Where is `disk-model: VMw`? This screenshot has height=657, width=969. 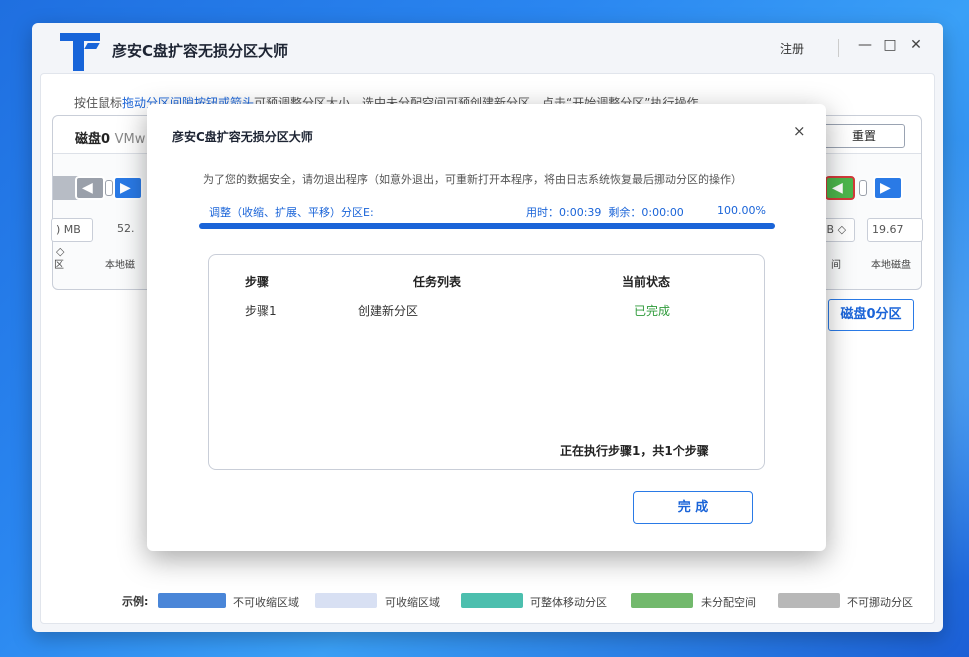 disk-model: VMw is located at coordinates (130, 139).